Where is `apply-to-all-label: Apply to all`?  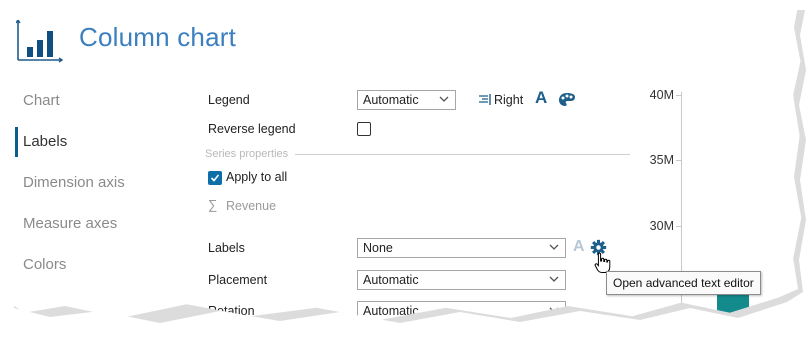 apply-to-all-label: Apply to all is located at coordinates (256, 177).